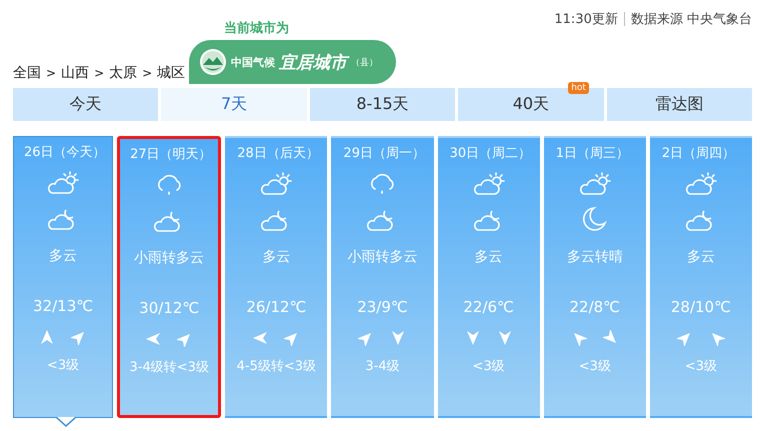  Describe the element at coordinates (276, 366) in the screenshot. I see `wind-level: 4-5级转<3级` at that location.